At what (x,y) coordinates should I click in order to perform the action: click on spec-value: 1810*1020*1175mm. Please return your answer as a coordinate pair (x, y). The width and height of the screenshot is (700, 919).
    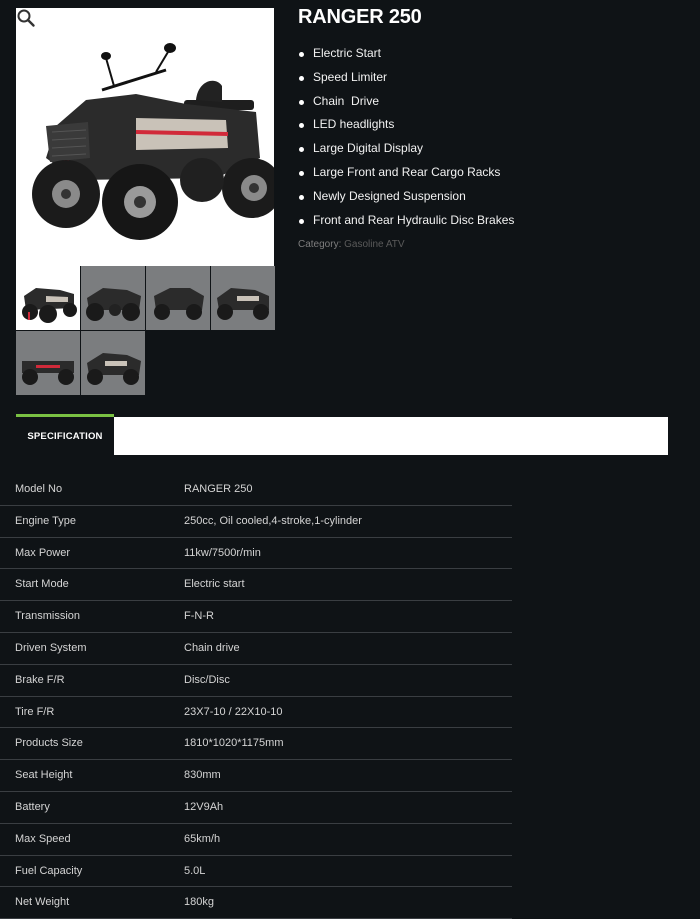
    Looking at the image, I should click on (234, 743).